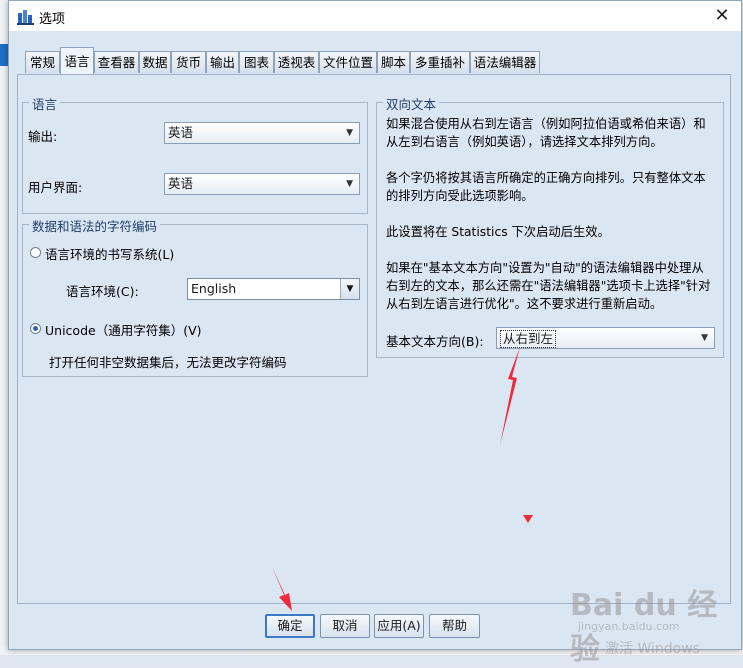 Image resolution: width=743 pixels, height=668 pixels. I want to click on title-bar: 选项 ✕, so click(375, 16).